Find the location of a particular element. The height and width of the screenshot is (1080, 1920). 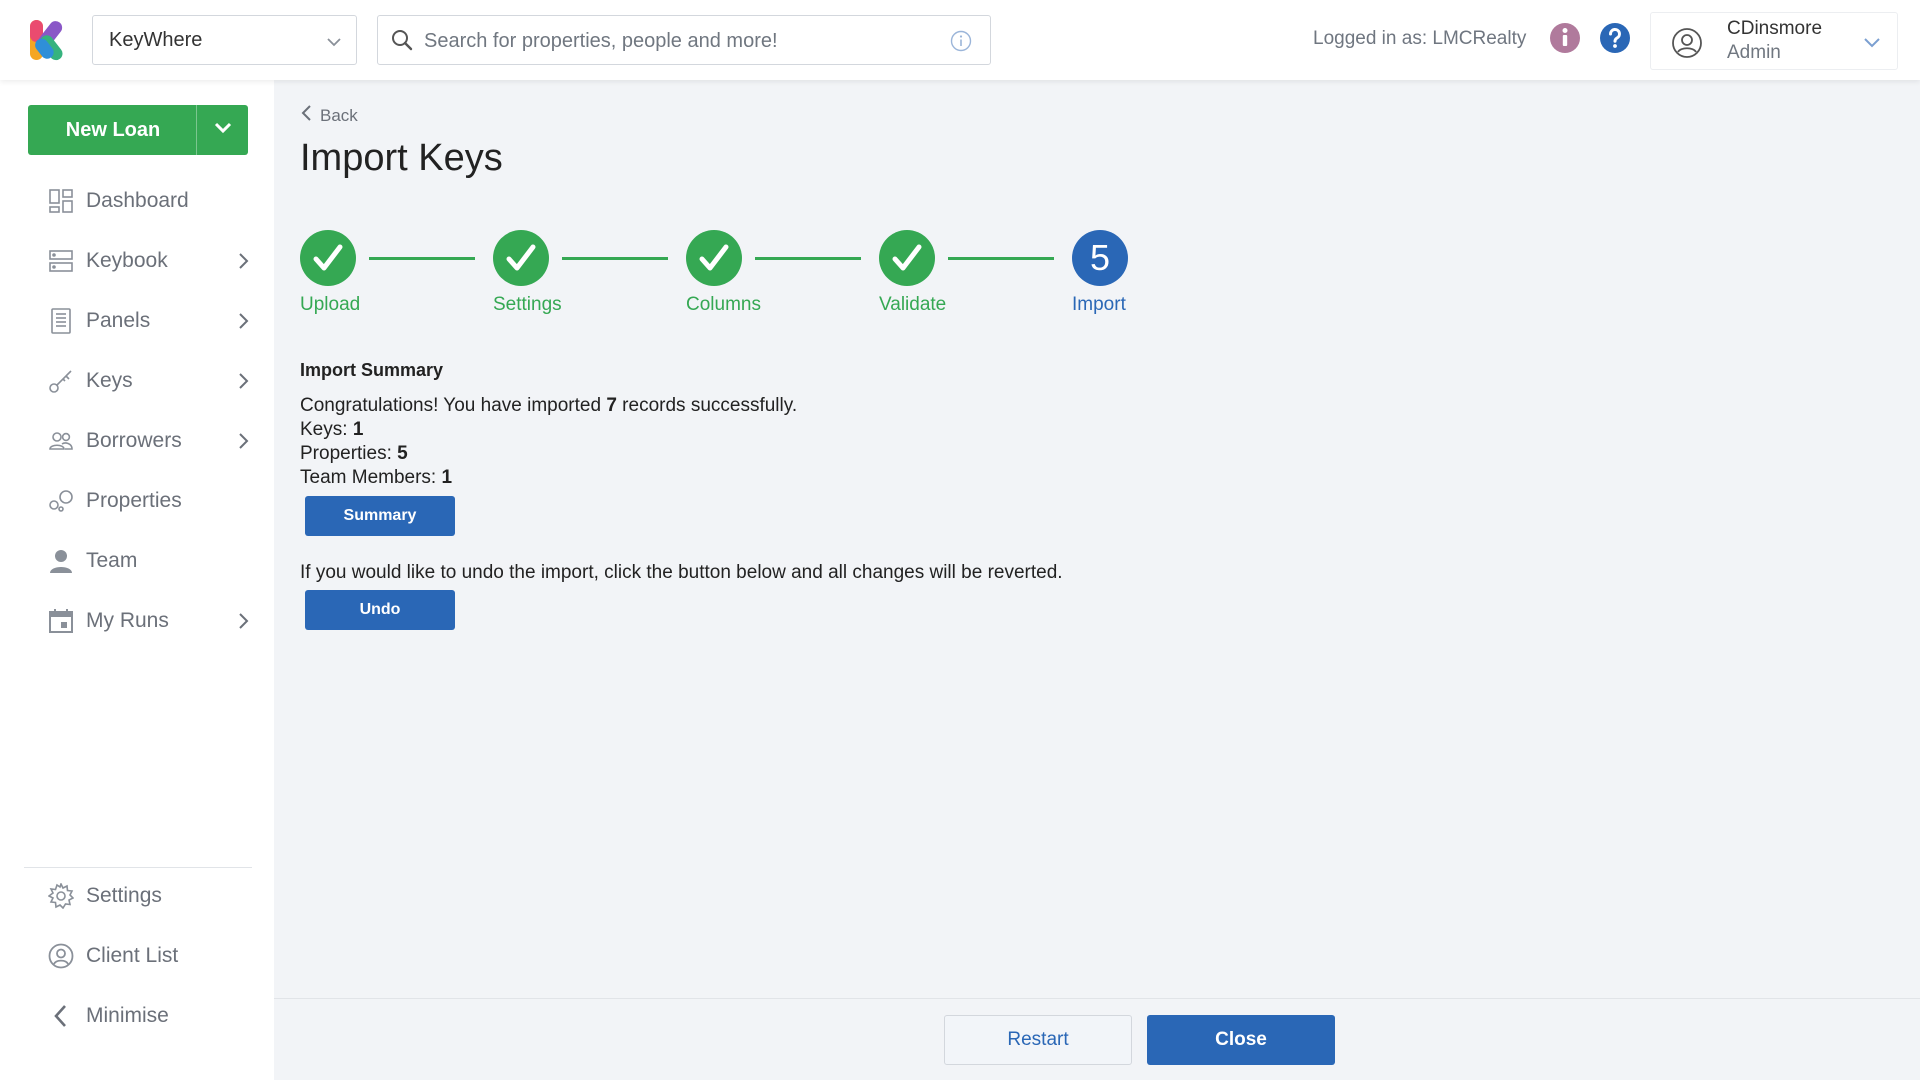

properties-icon is located at coordinates (61, 501).